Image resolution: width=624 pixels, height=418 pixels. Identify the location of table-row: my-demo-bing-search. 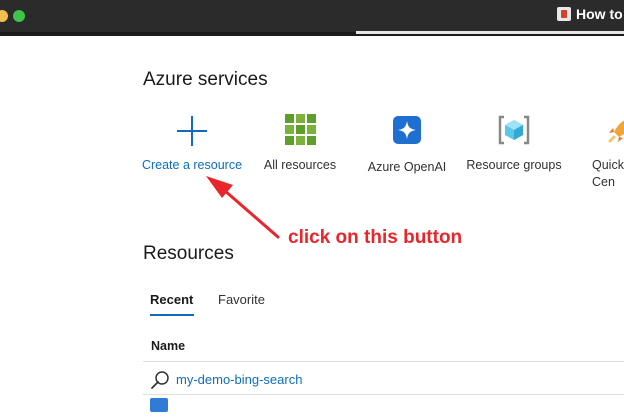
(387, 380).